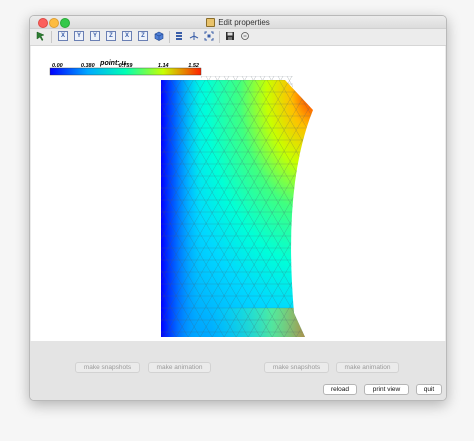 Image resolution: width=474 pixels, height=441 pixels. What do you see at coordinates (367, 367) in the screenshot?
I see `make-animation-button-right: make animation` at bounding box center [367, 367].